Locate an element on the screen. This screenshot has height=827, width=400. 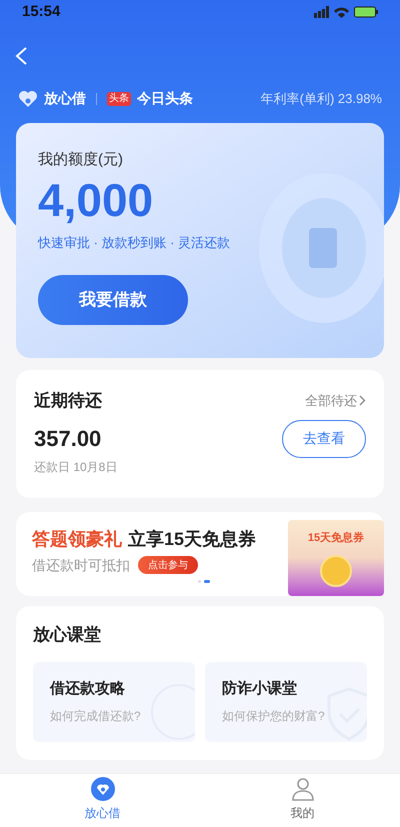
promo-headline: 立享15天免息券 is located at coordinates (192, 539).